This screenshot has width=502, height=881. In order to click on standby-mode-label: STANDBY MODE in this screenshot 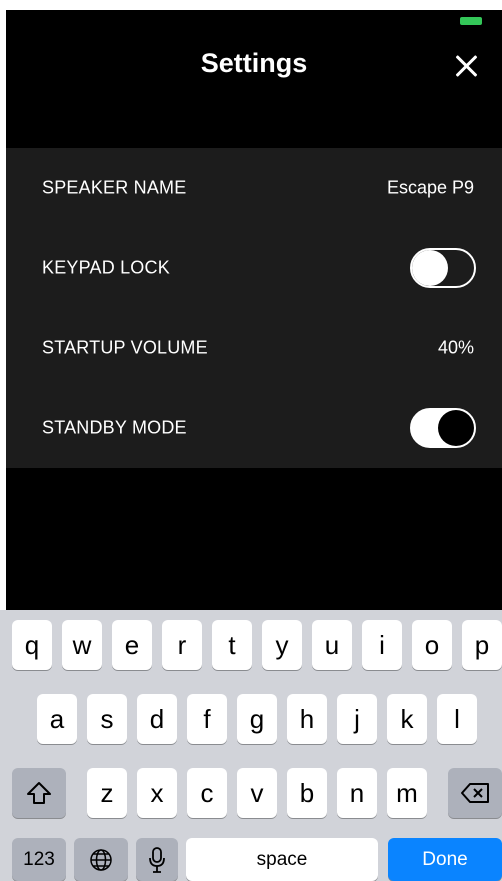, I will do `click(114, 427)`.